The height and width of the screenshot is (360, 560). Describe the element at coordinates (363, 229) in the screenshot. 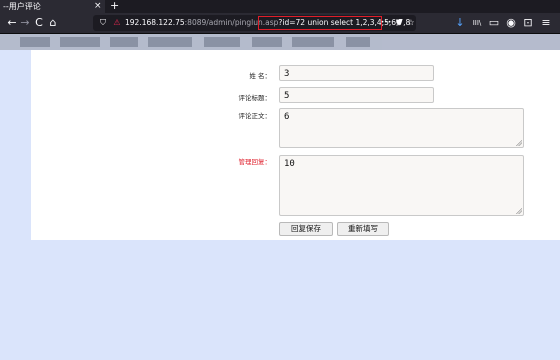

I see `reset-button: 重新填写` at that location.